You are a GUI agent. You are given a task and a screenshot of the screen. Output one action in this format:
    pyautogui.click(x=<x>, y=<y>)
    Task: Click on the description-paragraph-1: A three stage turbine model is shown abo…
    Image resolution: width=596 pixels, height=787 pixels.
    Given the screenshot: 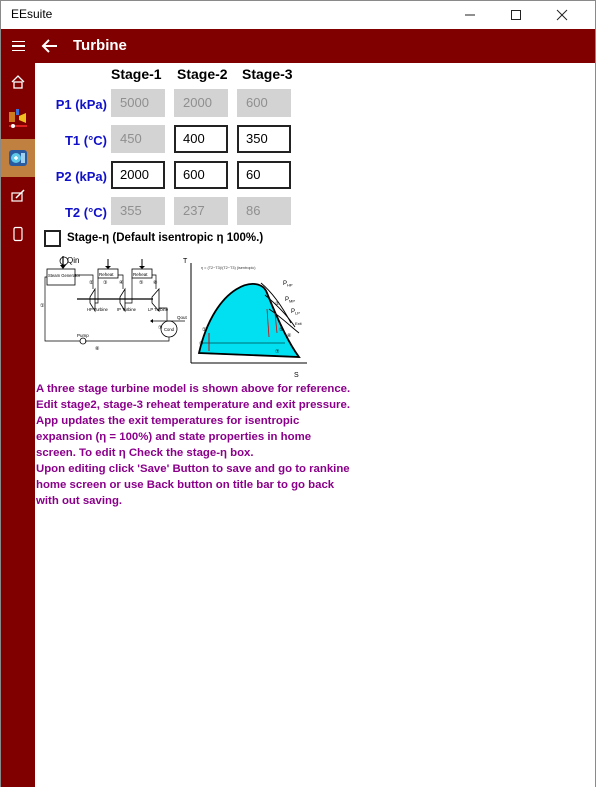 What is the action you would take?
    pyautogui.click(x=193, y=421)
    